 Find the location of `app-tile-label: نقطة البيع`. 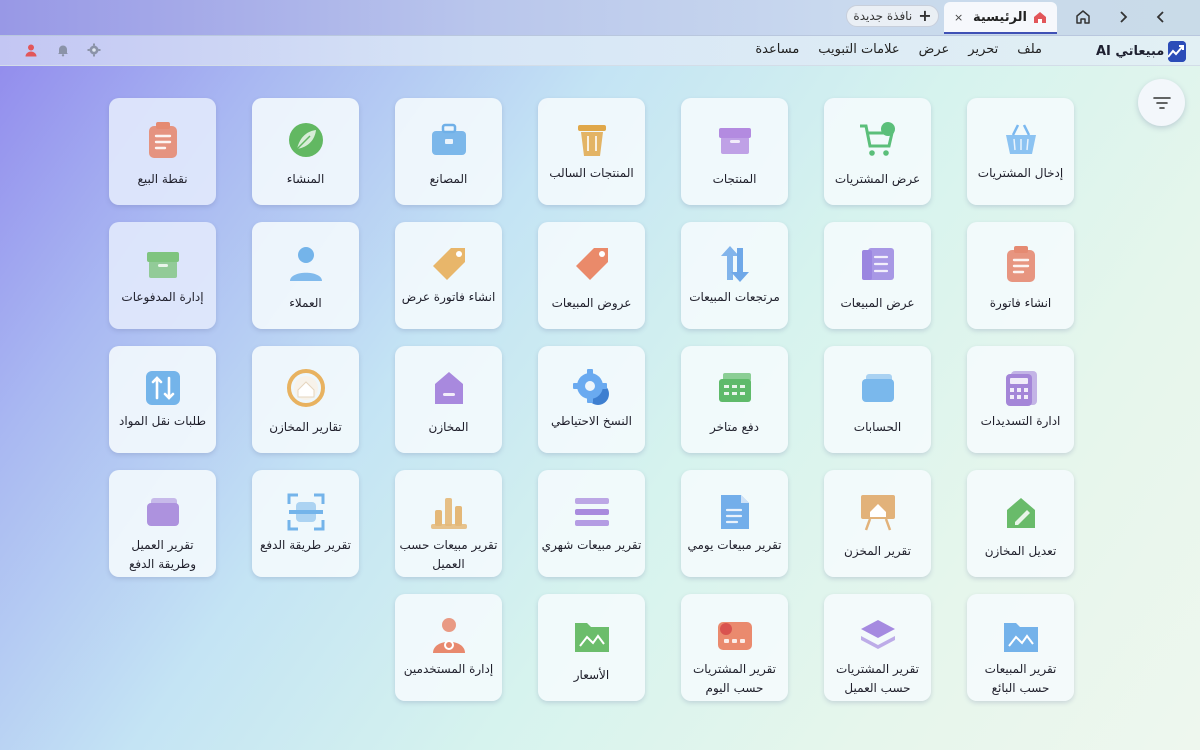

app-tile-label: نقطة البيع is located at coordinates (162, 179).